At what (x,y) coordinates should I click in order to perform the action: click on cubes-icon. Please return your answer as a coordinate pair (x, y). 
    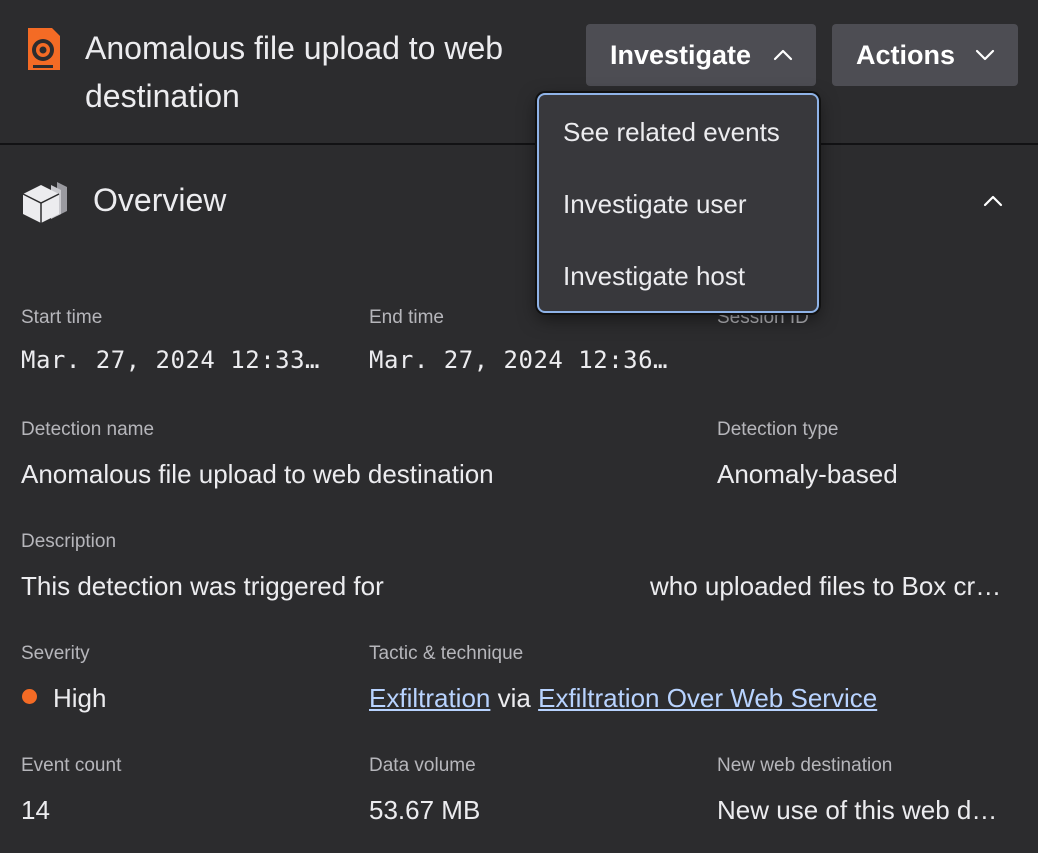
    Looking at the image, I should click on (44, 202).